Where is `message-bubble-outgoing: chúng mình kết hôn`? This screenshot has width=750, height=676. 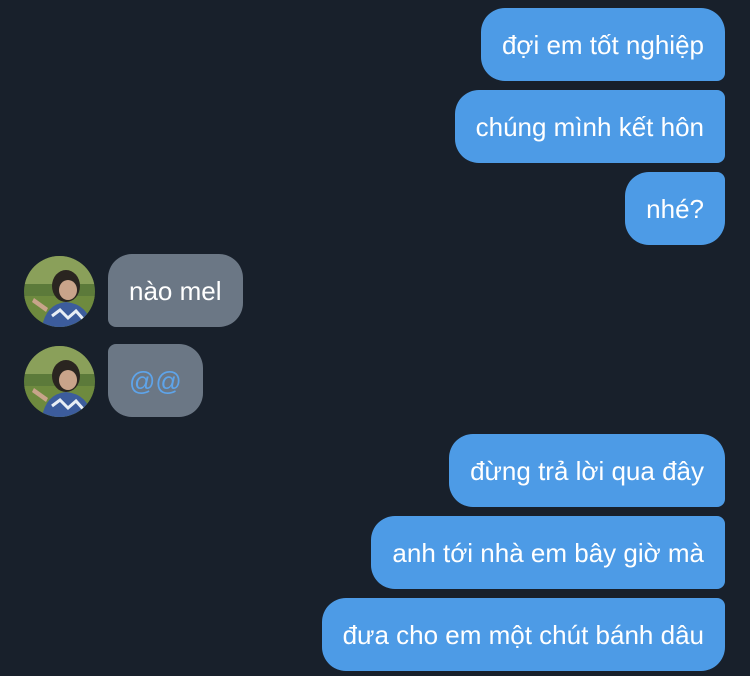 message-bubble-outgoing: chúng mình kết hôn is located at coordinates (589, 126).